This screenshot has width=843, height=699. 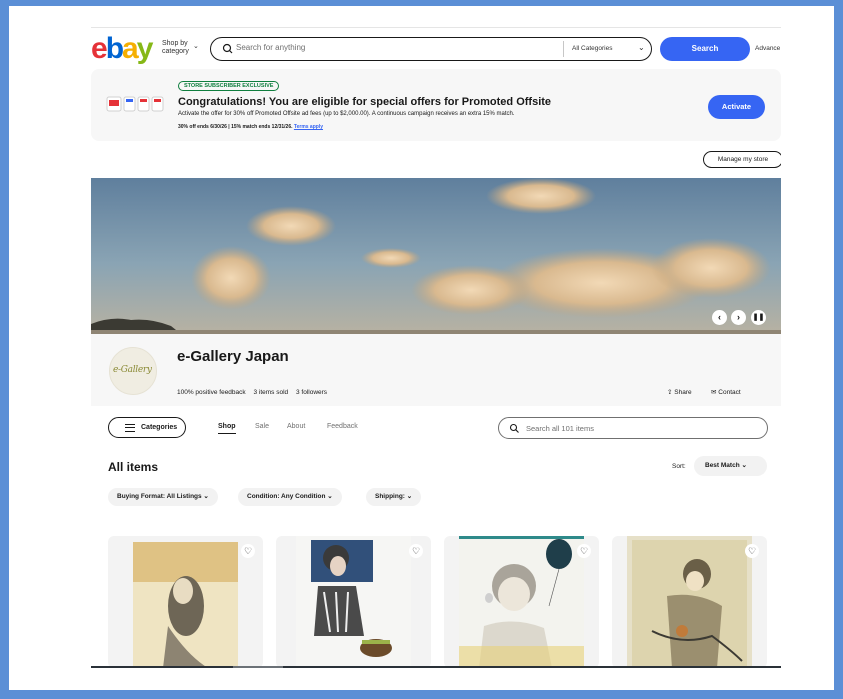 What do you see at coordinates (436, 22) in the screenshot?
I see `top-strip` at bounding box center [436, 22].